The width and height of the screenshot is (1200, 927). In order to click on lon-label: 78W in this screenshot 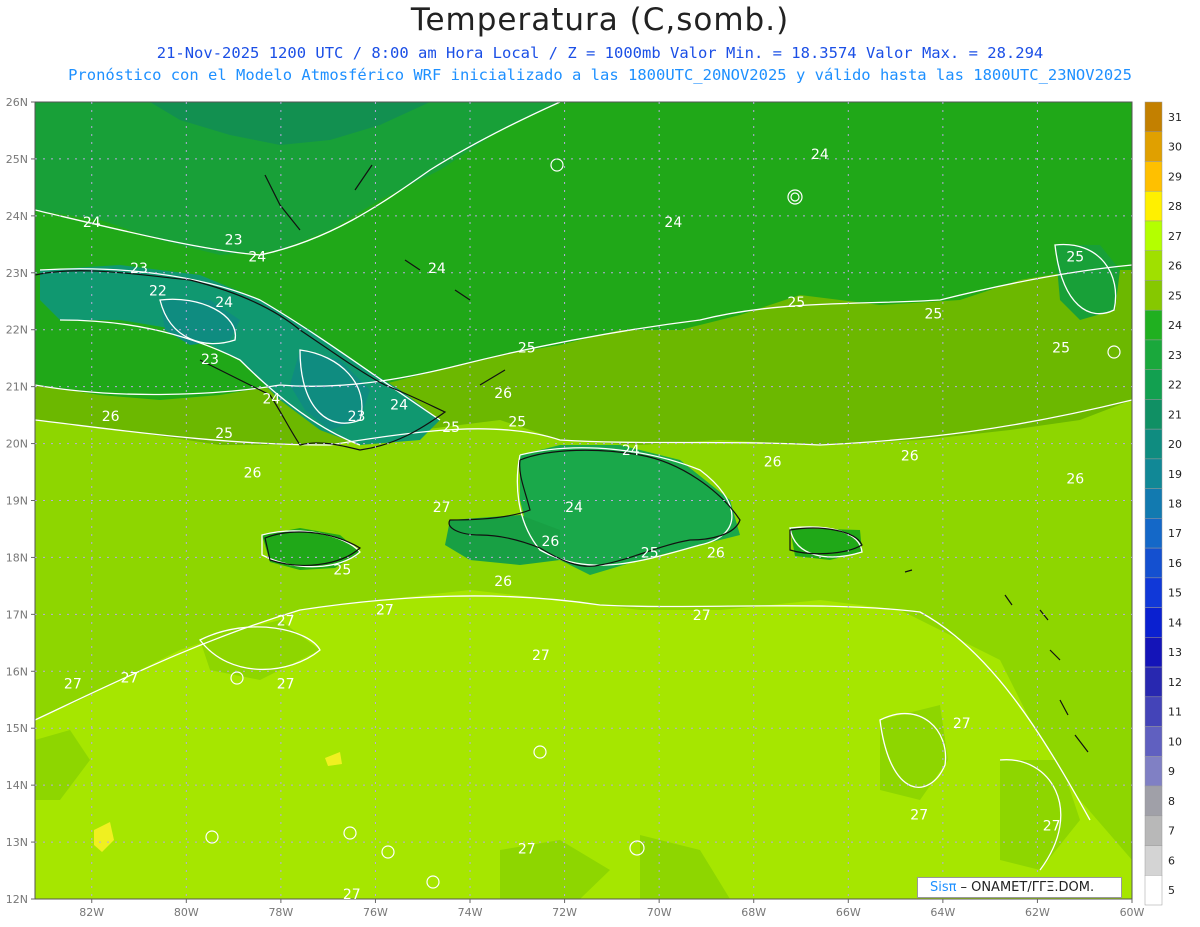, I will do `click(280, 912)`.